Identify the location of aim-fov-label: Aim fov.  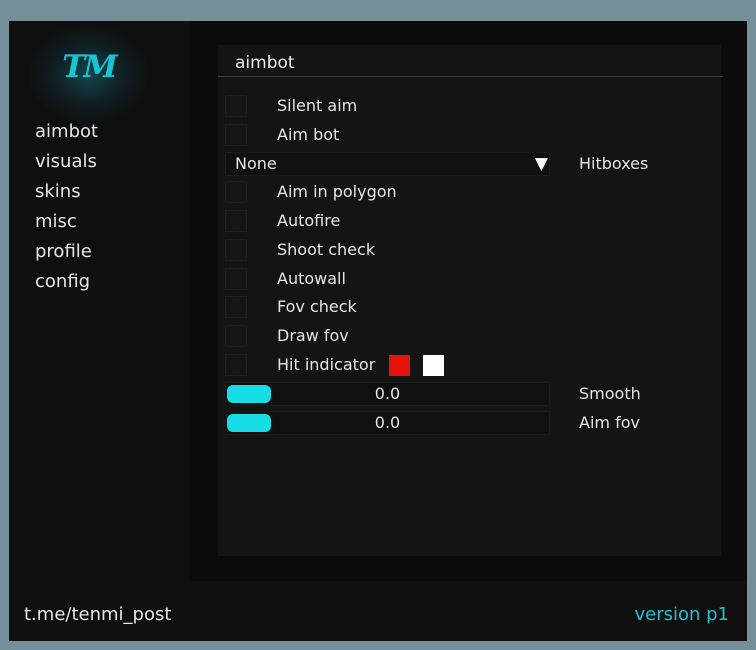
(609, 422).